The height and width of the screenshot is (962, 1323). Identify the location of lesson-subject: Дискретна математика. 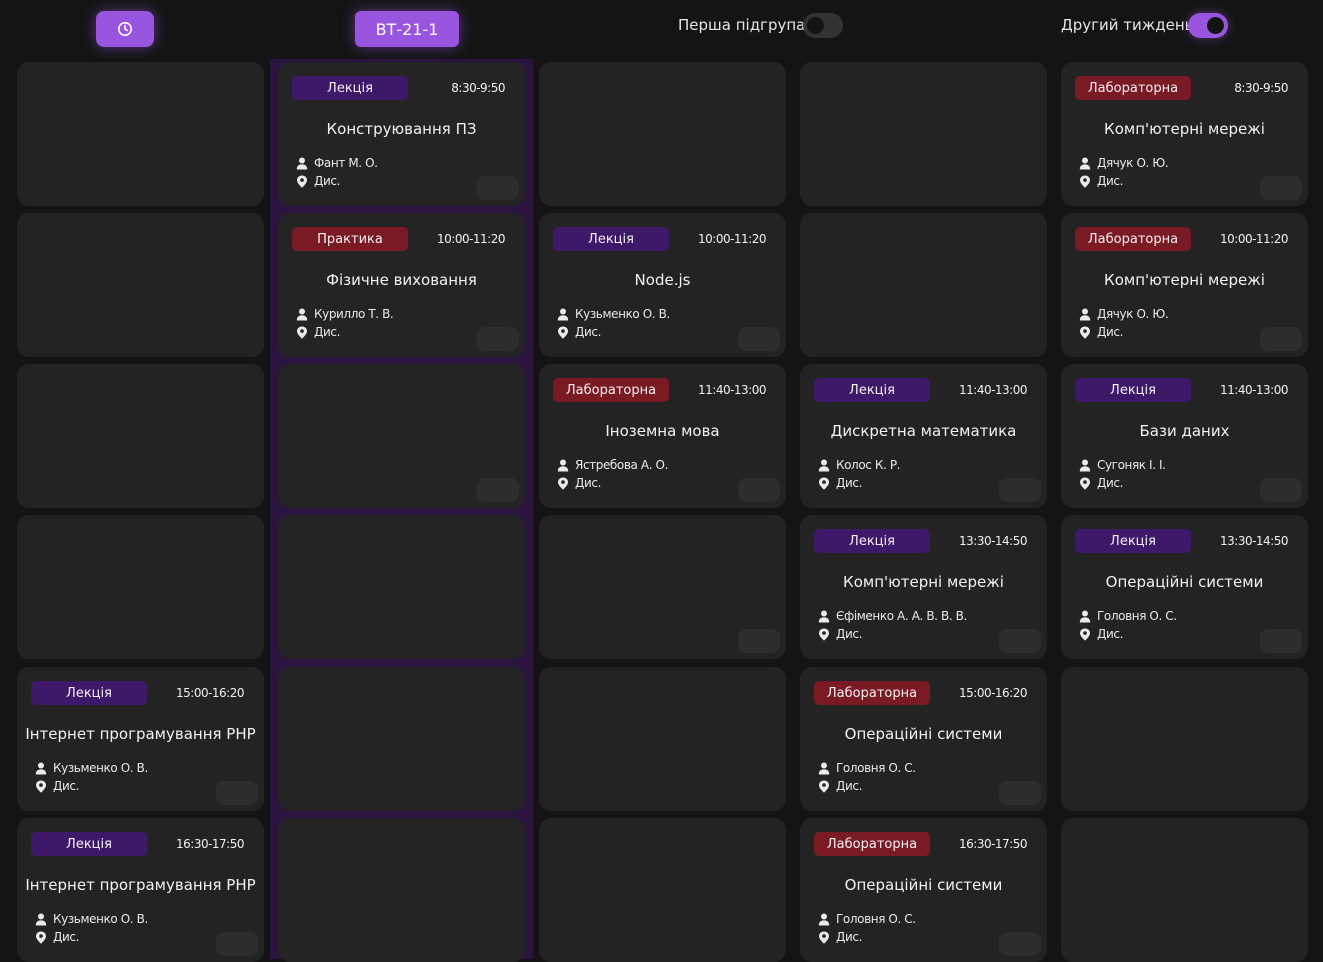
(923, 431).